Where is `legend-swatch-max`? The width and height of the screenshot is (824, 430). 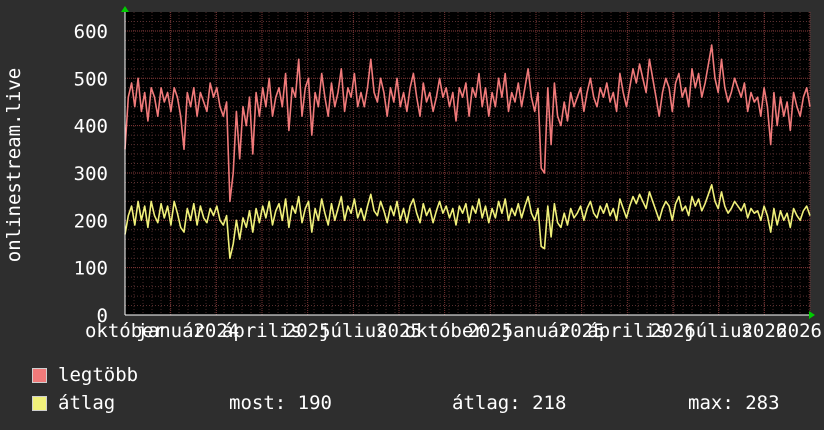
legend-swatch-max is located at coordinates (39, 375).